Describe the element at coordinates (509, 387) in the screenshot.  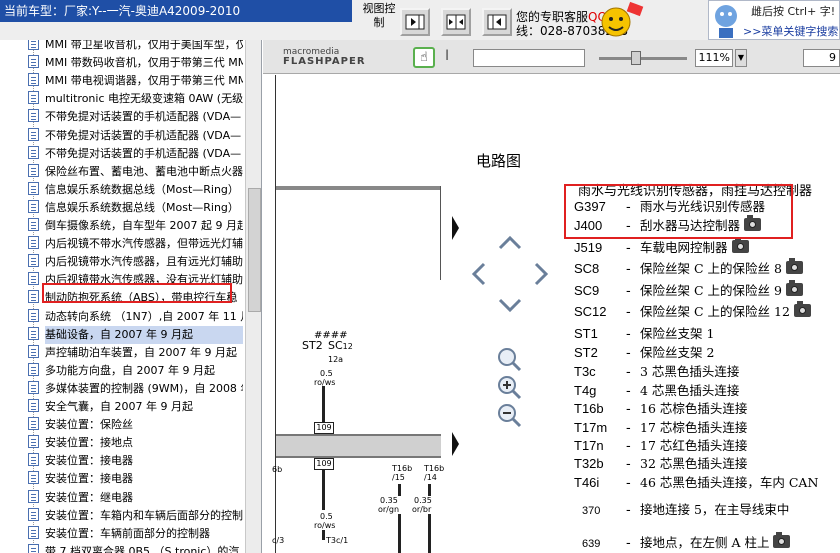
I see `zoom-in-icon` at that location.